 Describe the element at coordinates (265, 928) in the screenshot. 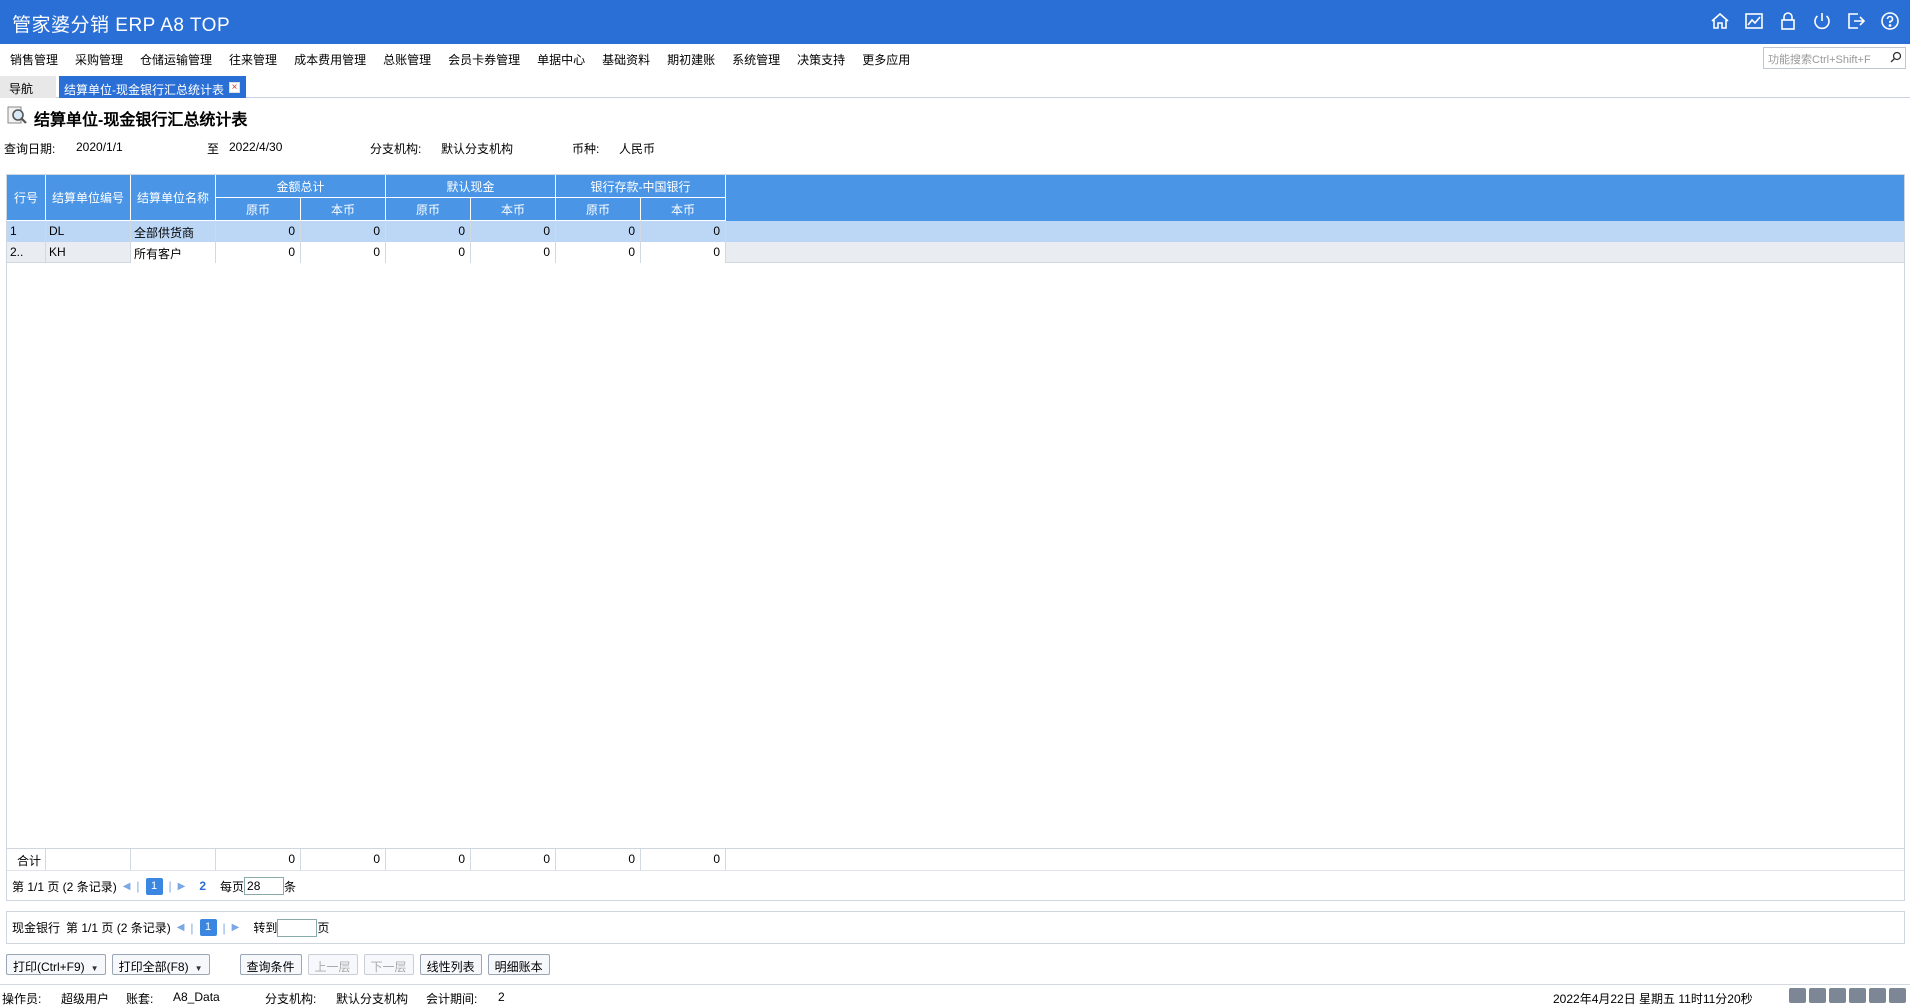

I see `goto-label: 转到` at that location.